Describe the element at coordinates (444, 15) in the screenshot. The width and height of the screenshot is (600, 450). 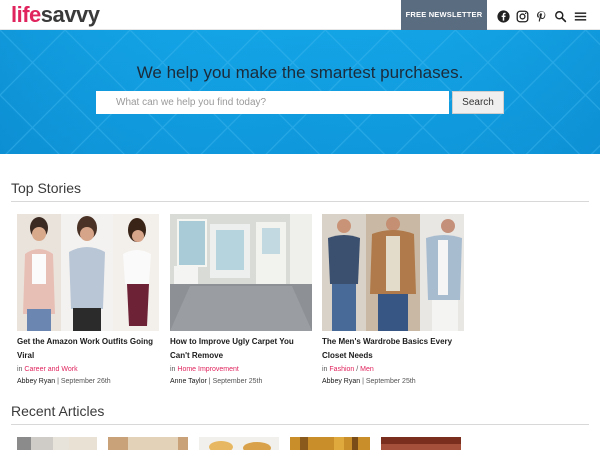
I see `free-newsletter-button: FREE NEWSLETTER` at that location.